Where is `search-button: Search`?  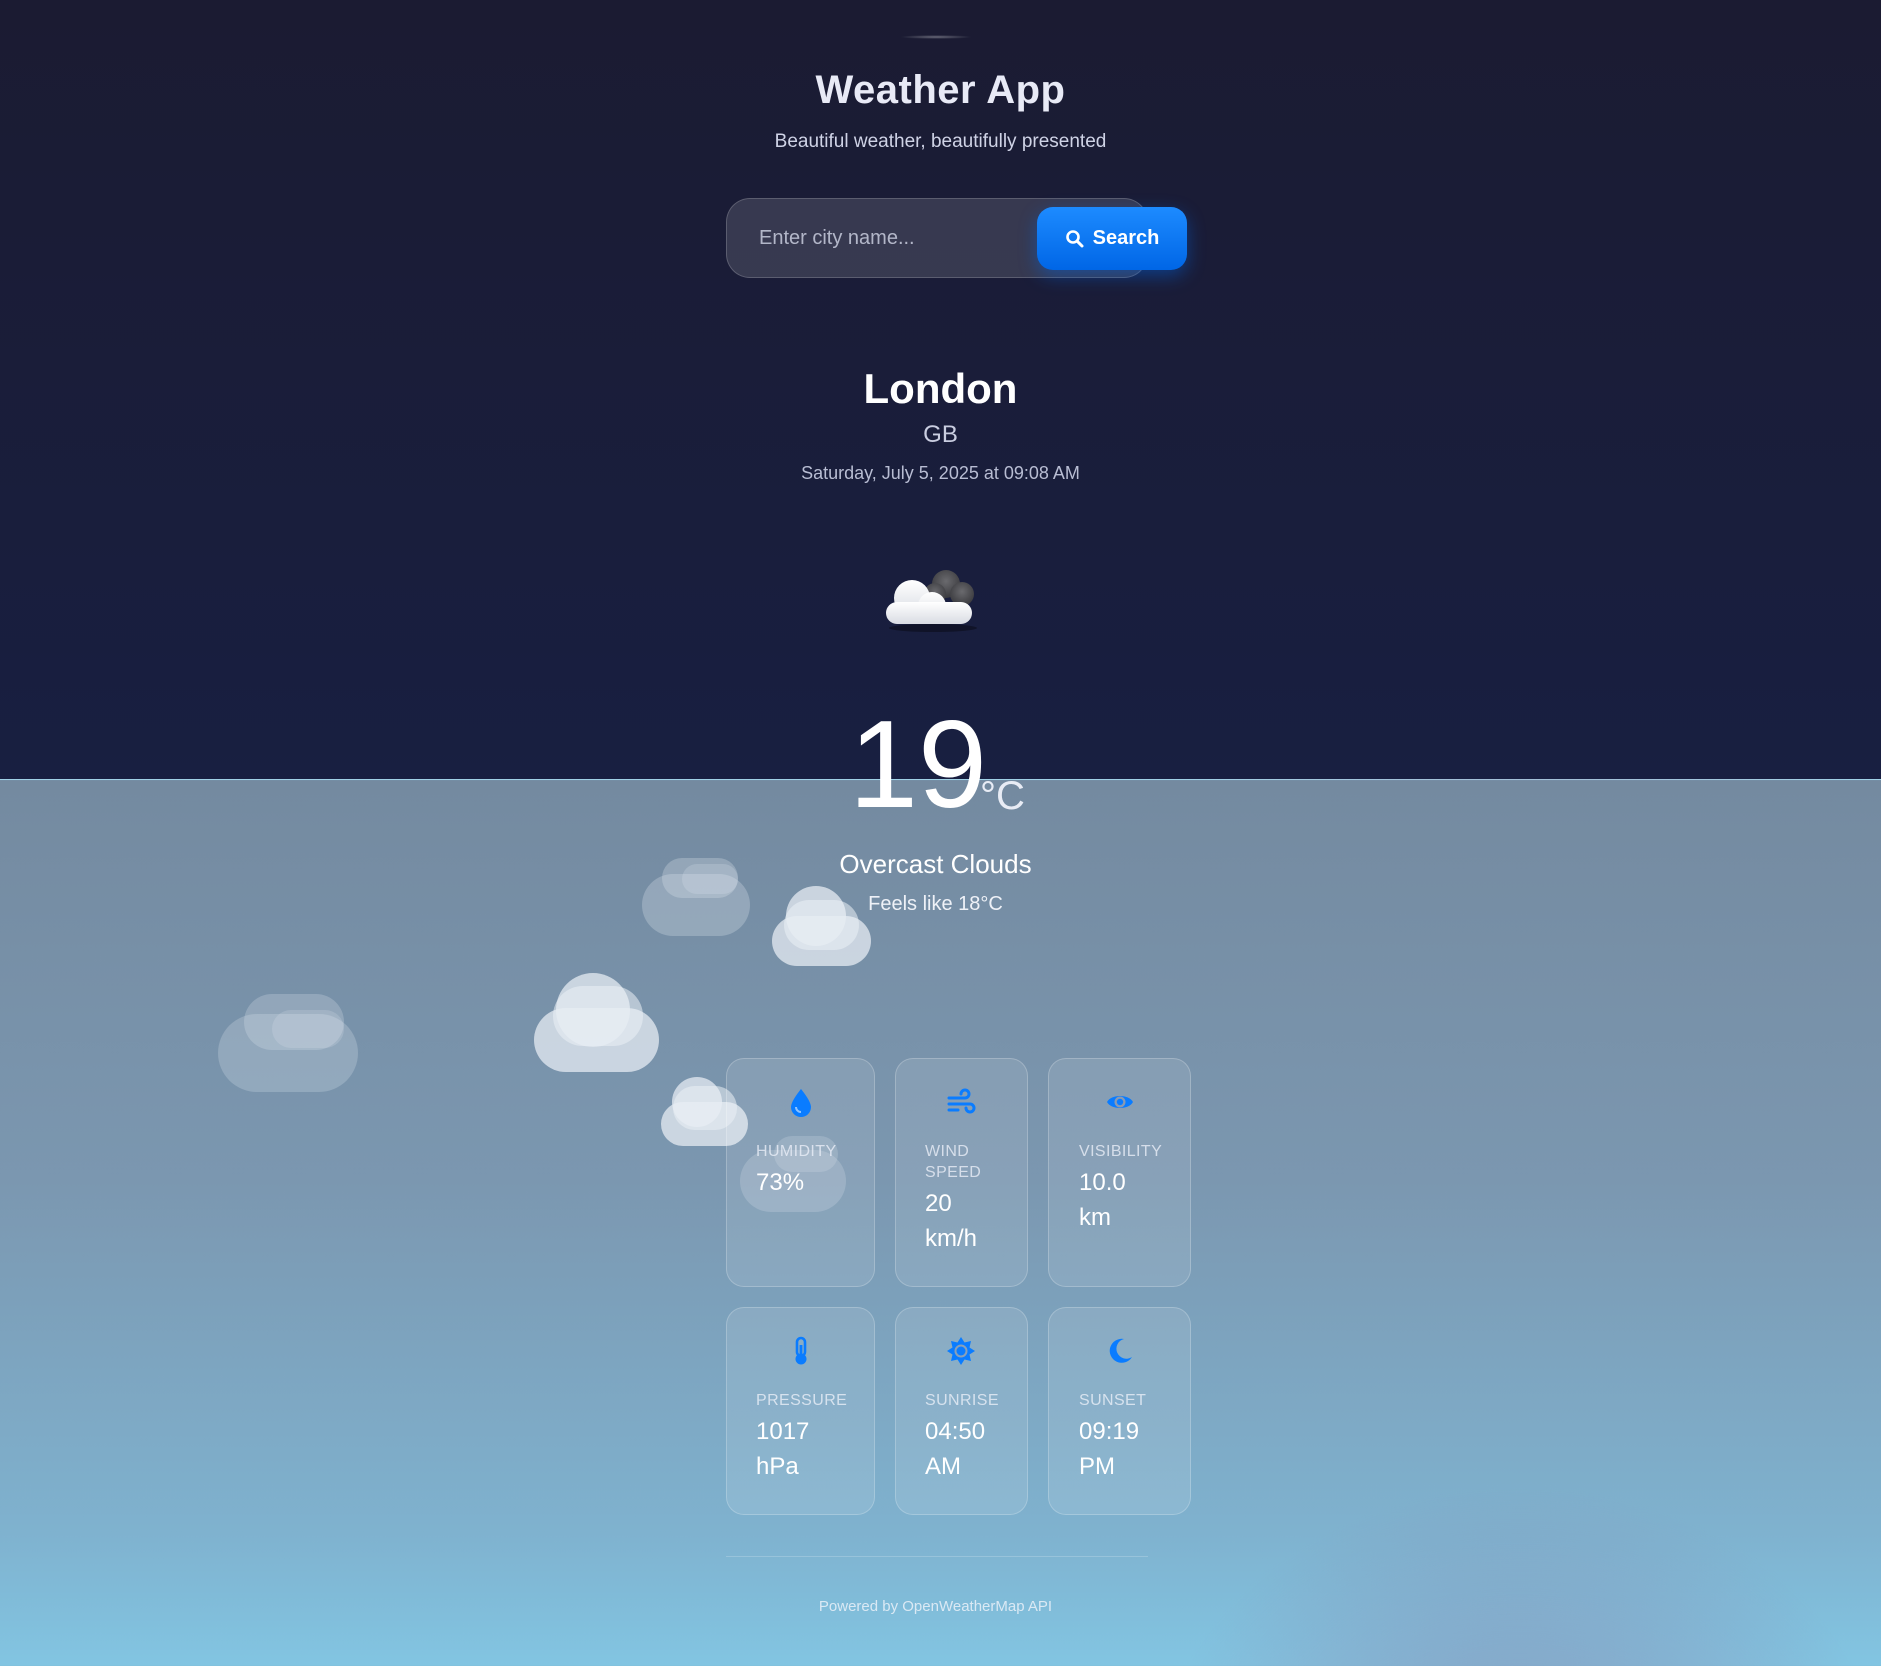
search-button: Search is located at coordinates (1112, 238).